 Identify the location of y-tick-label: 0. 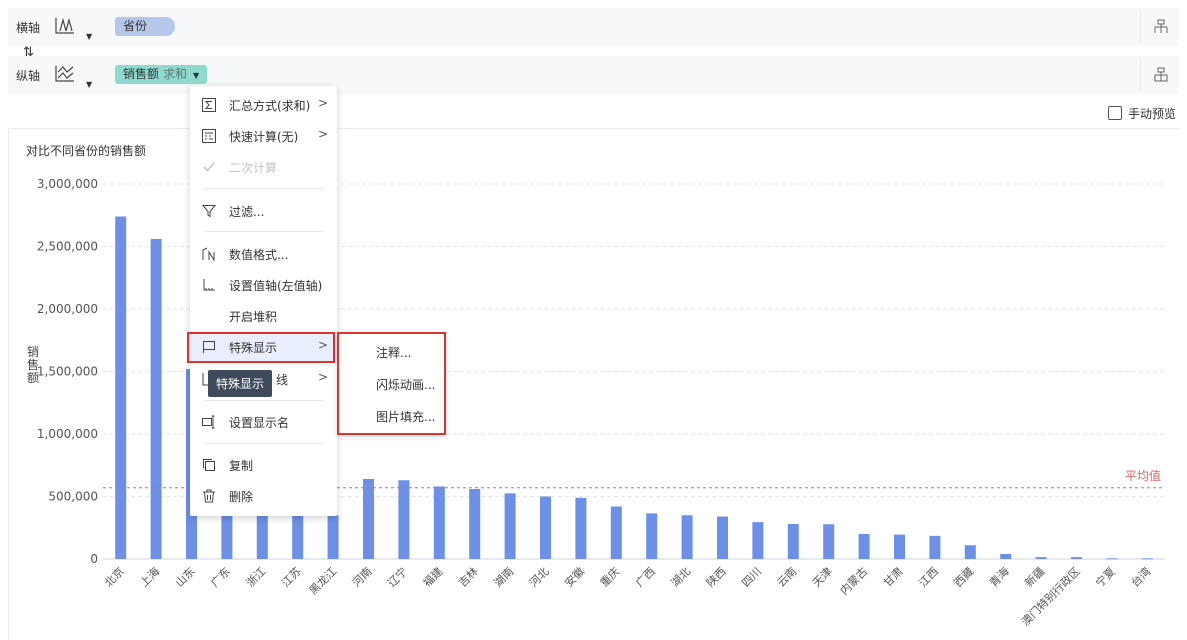
(94, 559).